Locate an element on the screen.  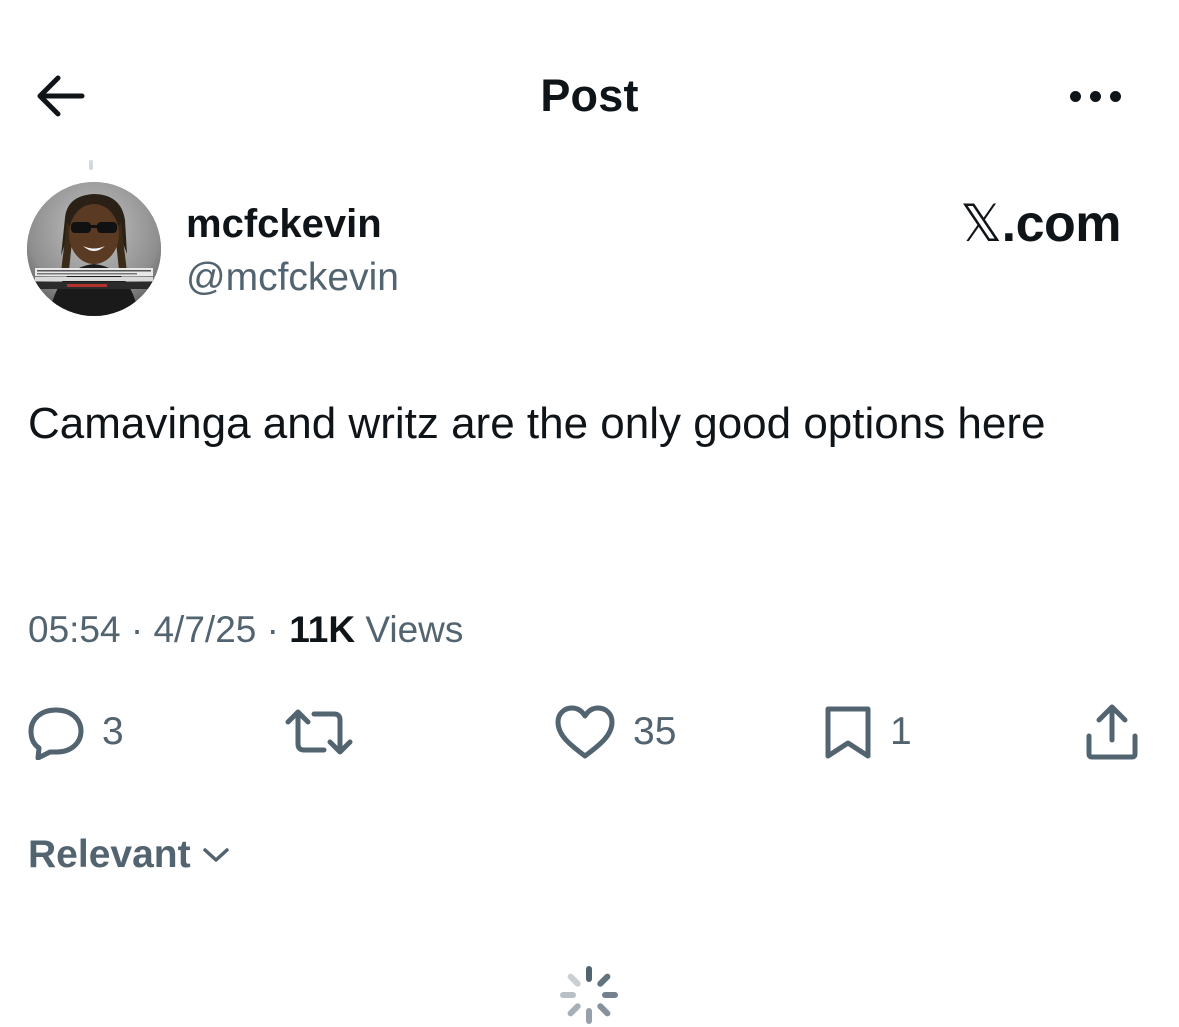
views-label: Views is located at coordinates (414, 629).